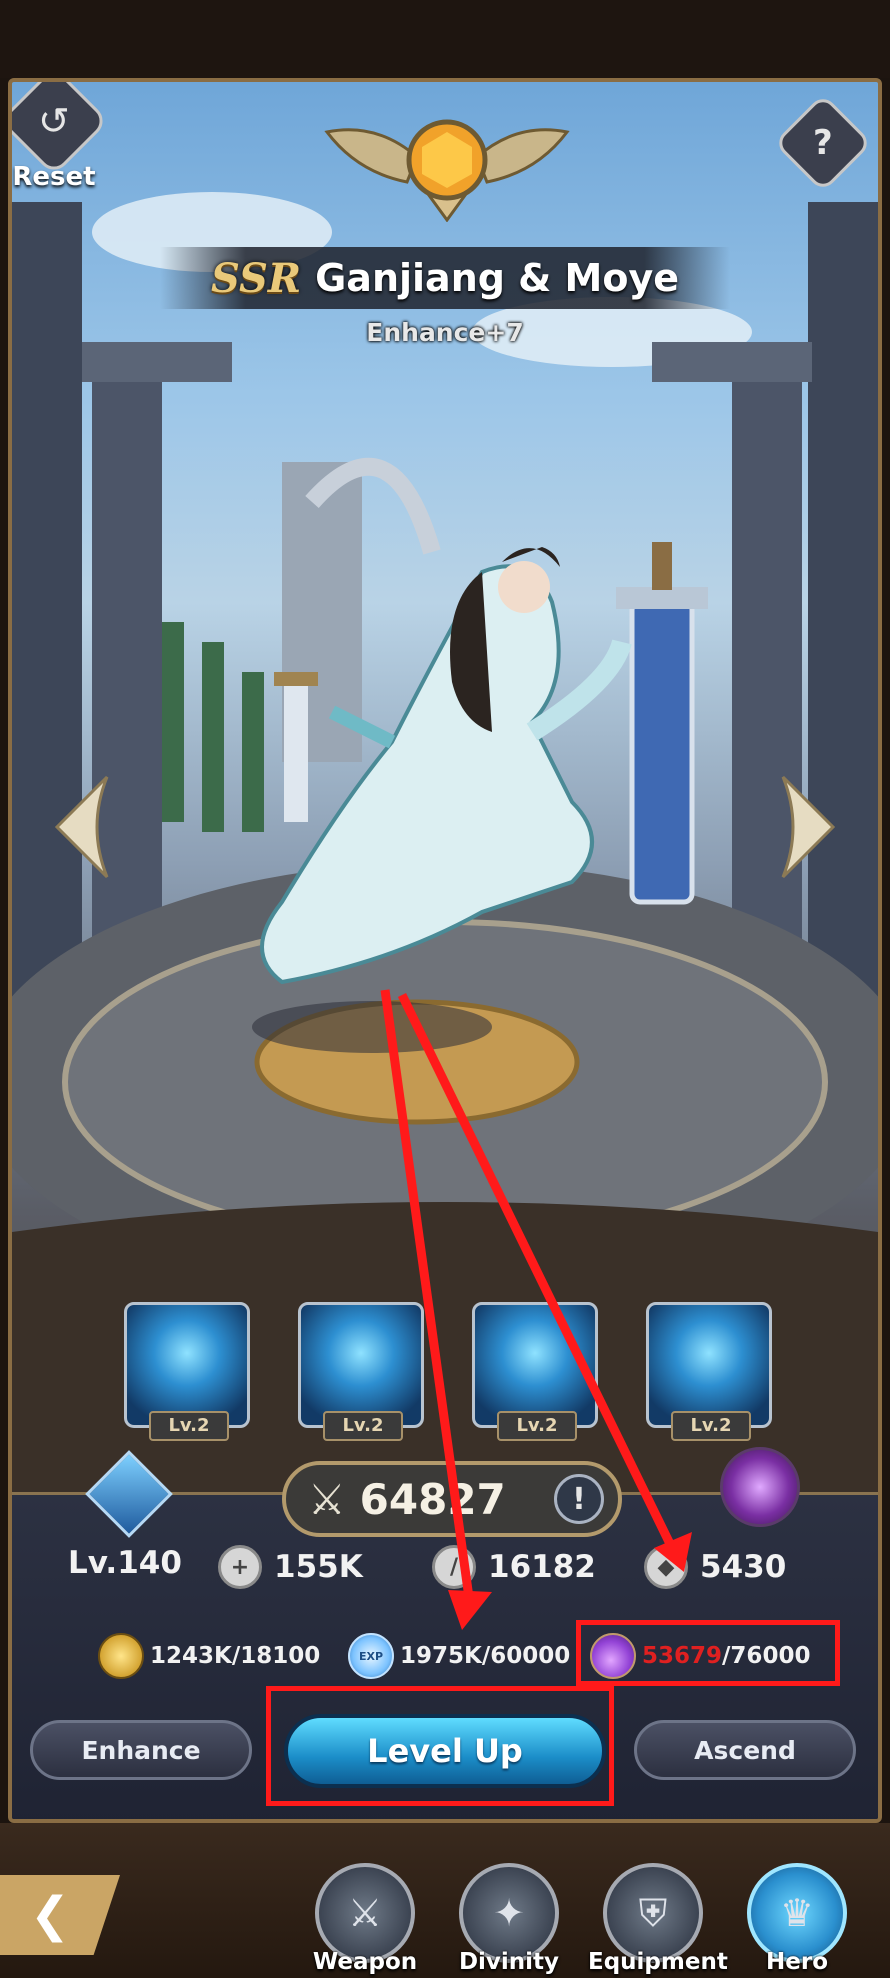 The height and width of the screenshot is (1978, 890). I want to click on nav-divinity: ✦ Divinity, so click(509, 1919).